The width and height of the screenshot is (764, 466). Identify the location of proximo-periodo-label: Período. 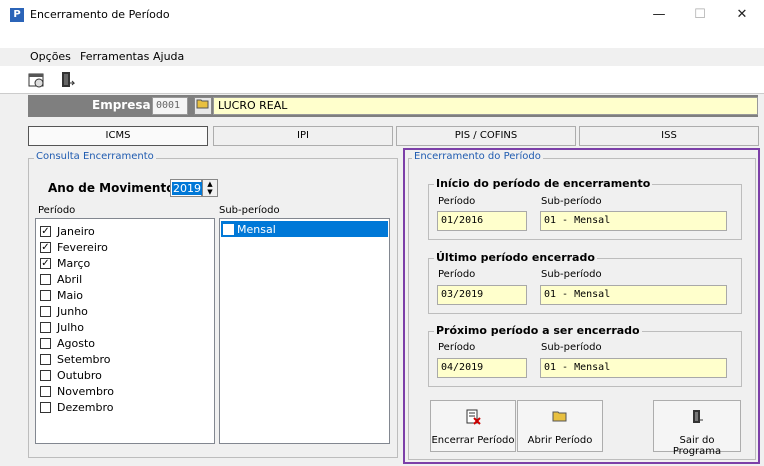
(457, 347).